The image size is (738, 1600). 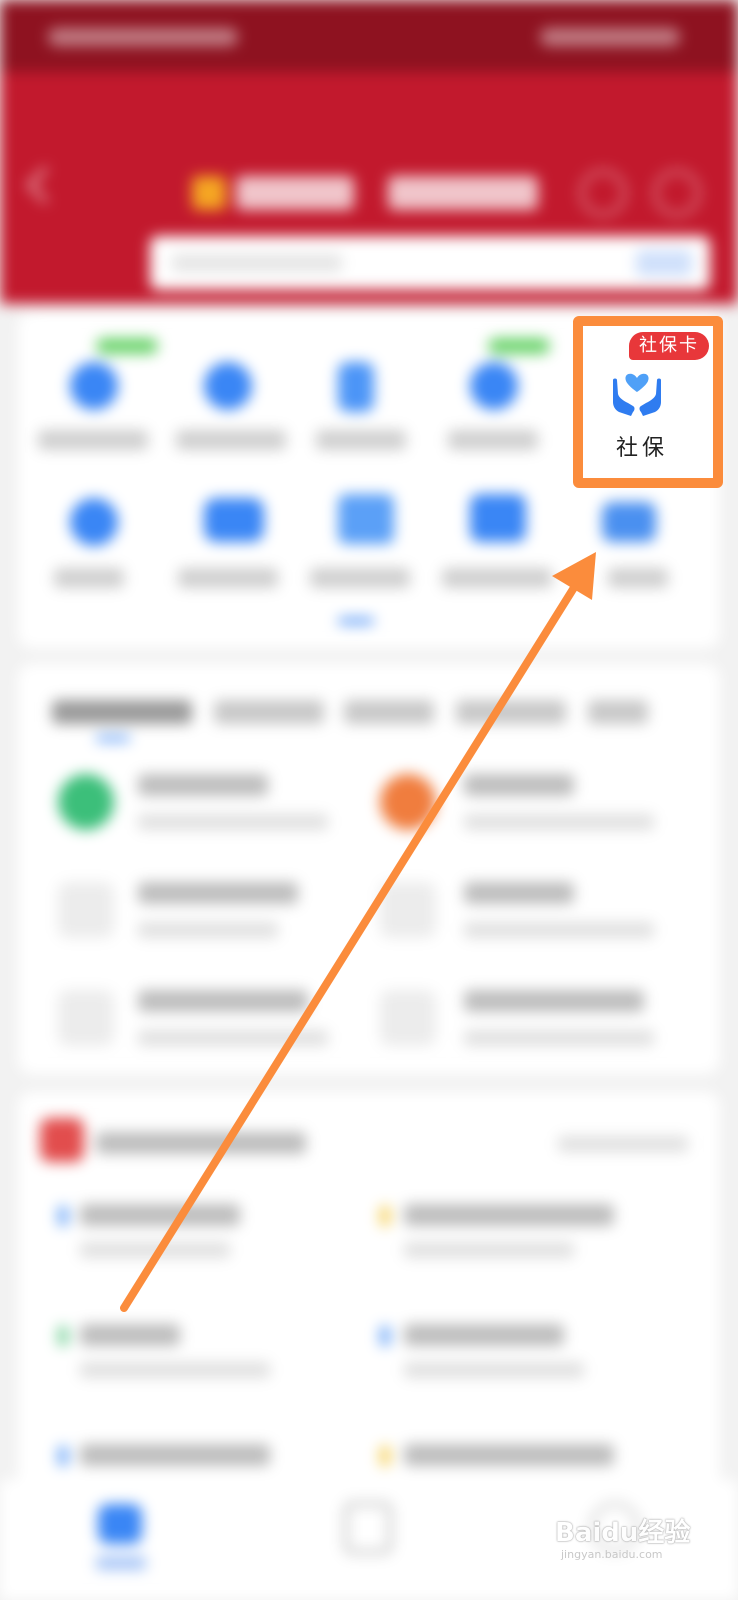 I want to click on baidu-watermark: Baidu经验 jingyan.baidu.com, so click(x=640, y=1540).